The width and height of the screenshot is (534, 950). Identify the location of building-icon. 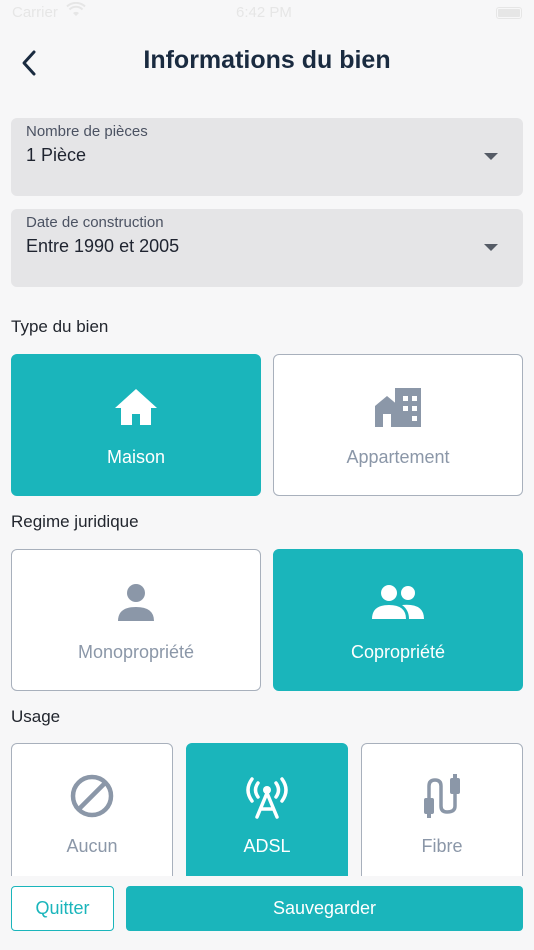
(398, 407).